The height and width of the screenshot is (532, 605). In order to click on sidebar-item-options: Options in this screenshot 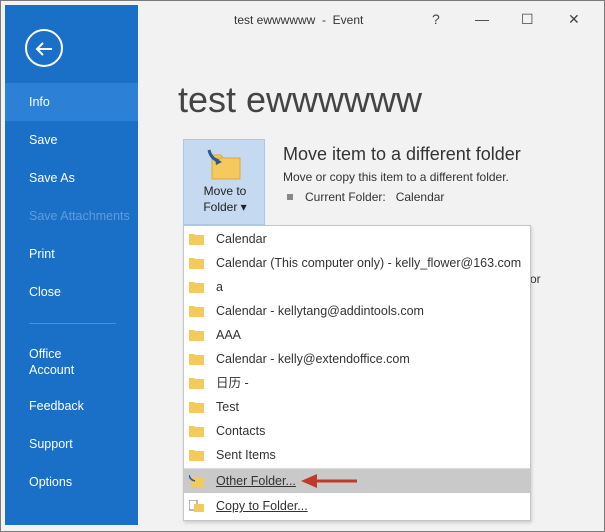, I will do `click(71, 482)`.